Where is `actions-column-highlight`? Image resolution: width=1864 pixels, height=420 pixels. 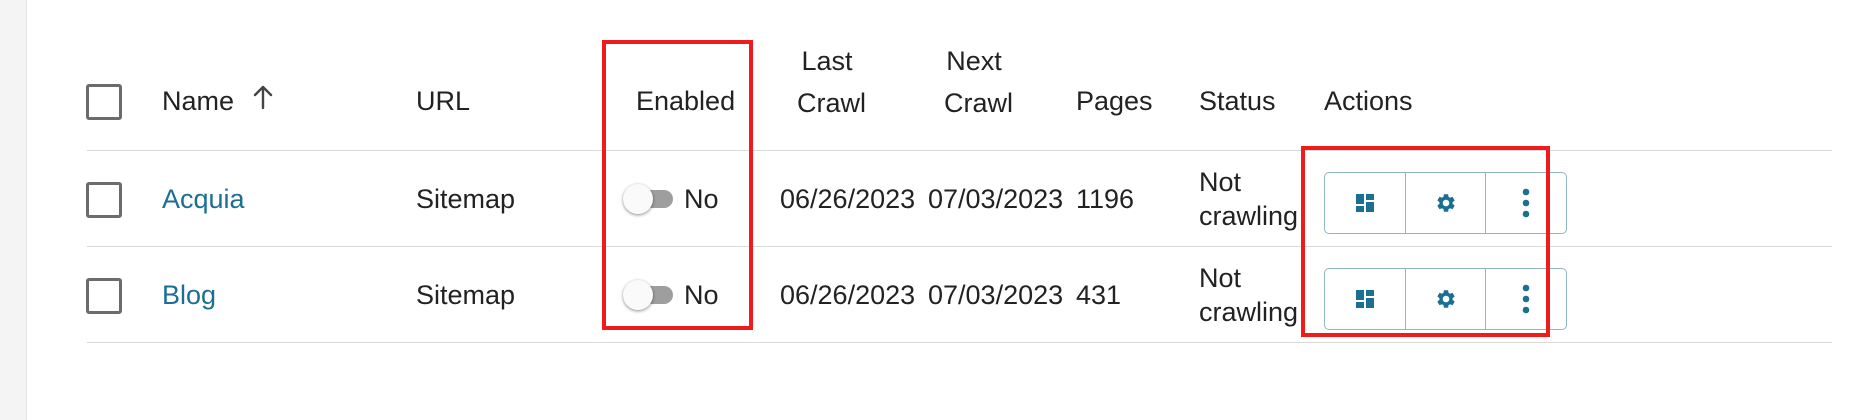
actions-column-highlight is located at coordinates (1425, 241).